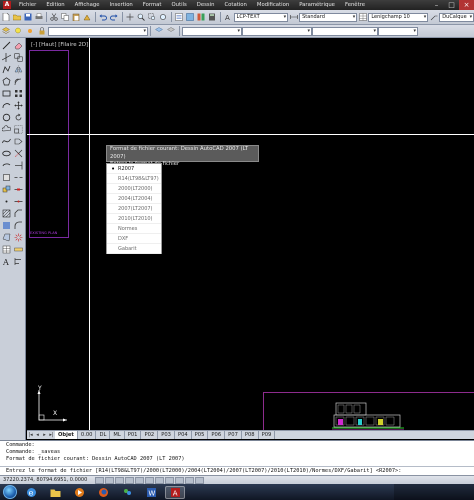 This screenshot has width=474, height=500. I want to click on new-file-icon, so click(5, 17).